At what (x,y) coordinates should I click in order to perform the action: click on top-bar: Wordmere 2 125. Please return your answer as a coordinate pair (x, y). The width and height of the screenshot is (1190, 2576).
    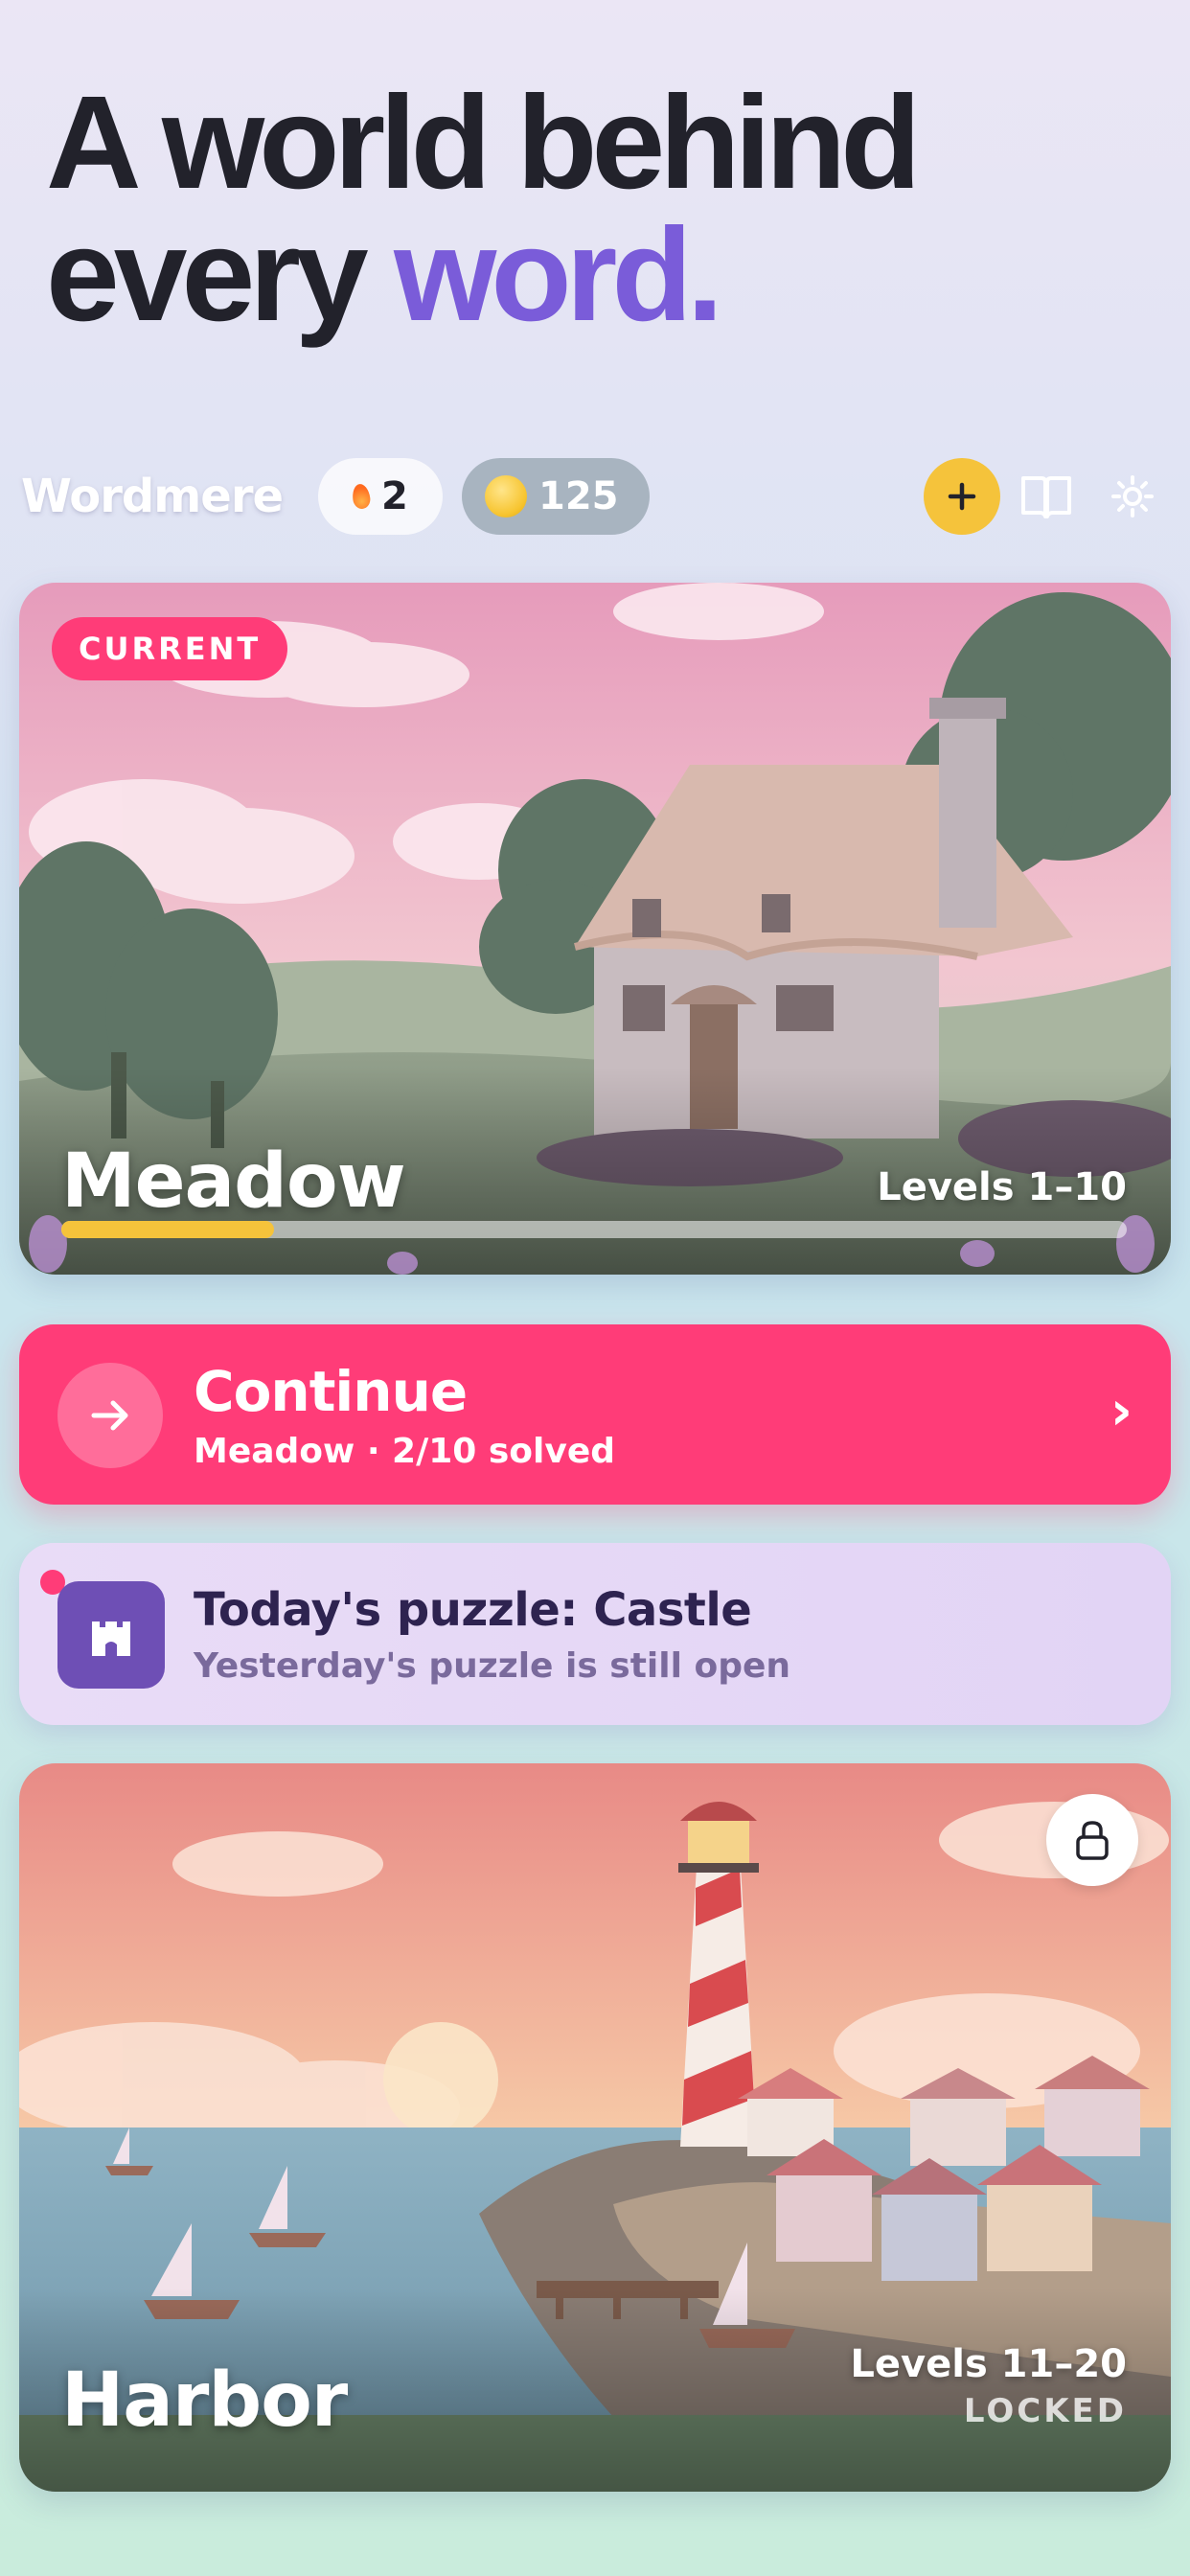
    Looking at the image, I should click on (596, 497).